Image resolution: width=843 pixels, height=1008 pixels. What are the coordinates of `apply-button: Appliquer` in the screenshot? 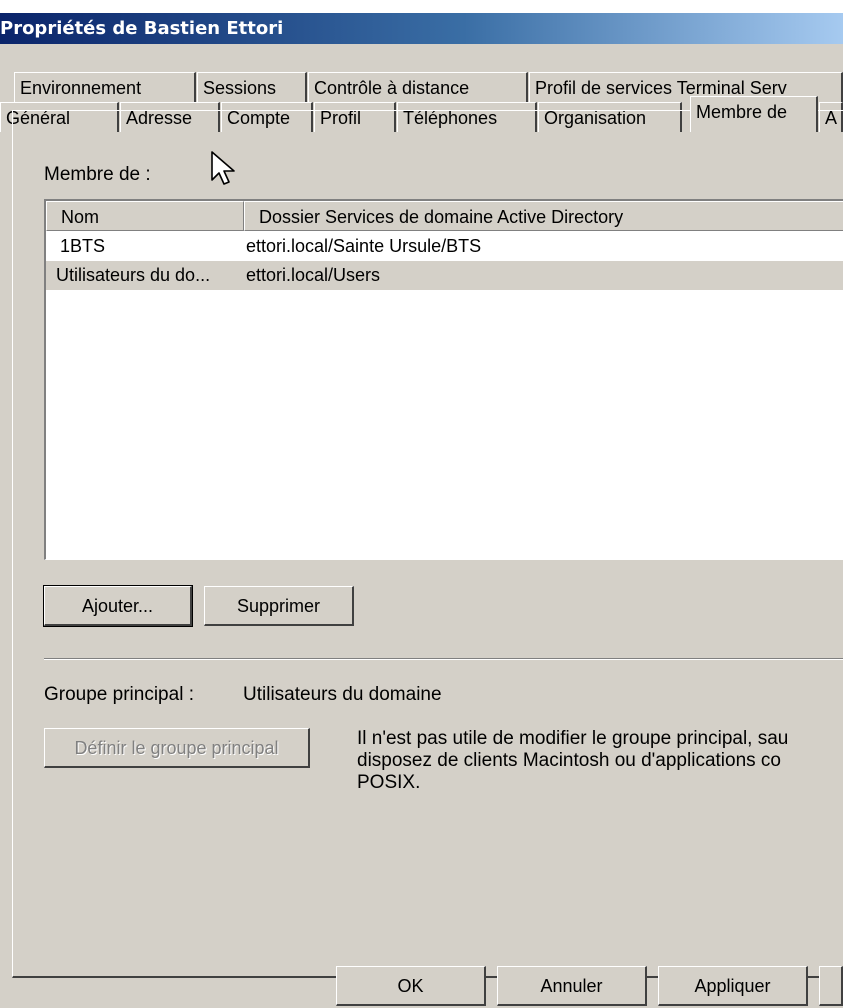 It's located at (733, 986).